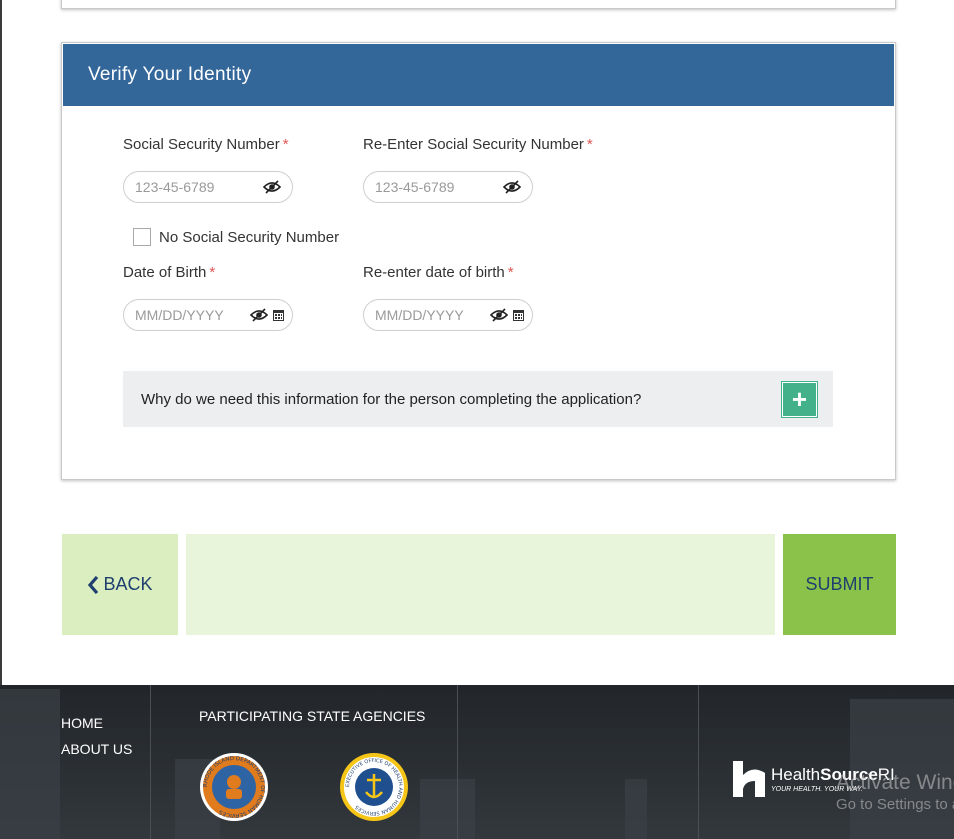 This screenshot has width=954, height=839. What do you see at coordinates (799, 399) in the screenshot?
I see `expand-plus-icon: +` at bounding box center [799, 399].